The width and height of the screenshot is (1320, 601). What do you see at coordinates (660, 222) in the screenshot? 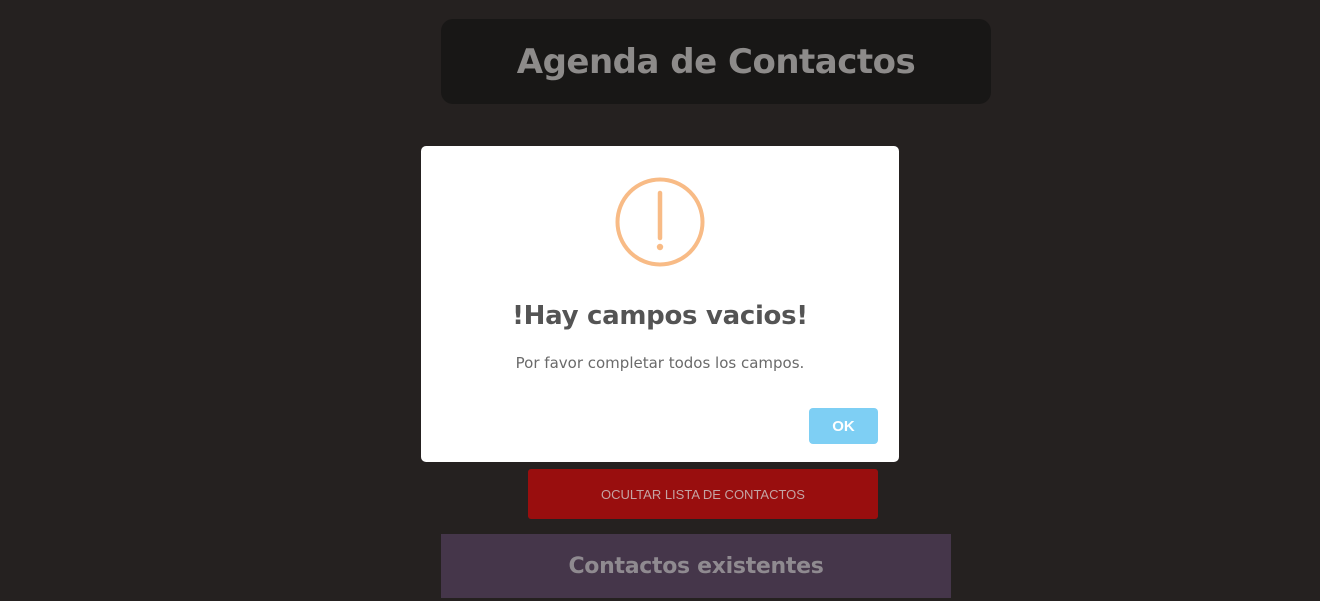
I see `warning-icon` at bounding box center [660, 222].